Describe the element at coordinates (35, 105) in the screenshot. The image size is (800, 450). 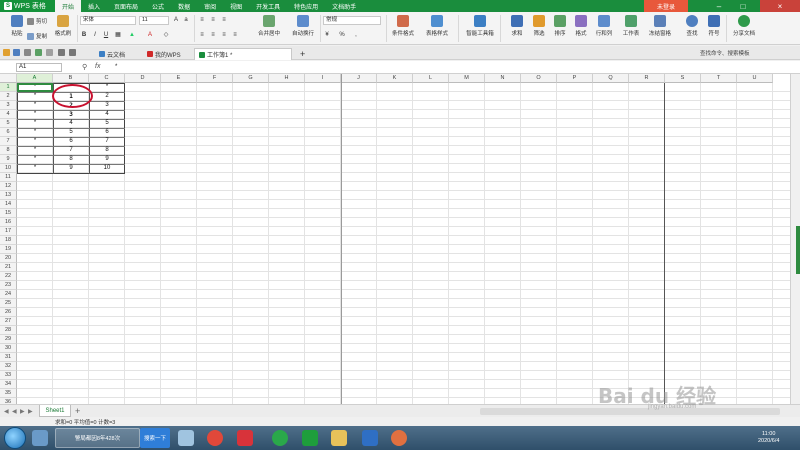
I see `cell-A3: *` at that location.